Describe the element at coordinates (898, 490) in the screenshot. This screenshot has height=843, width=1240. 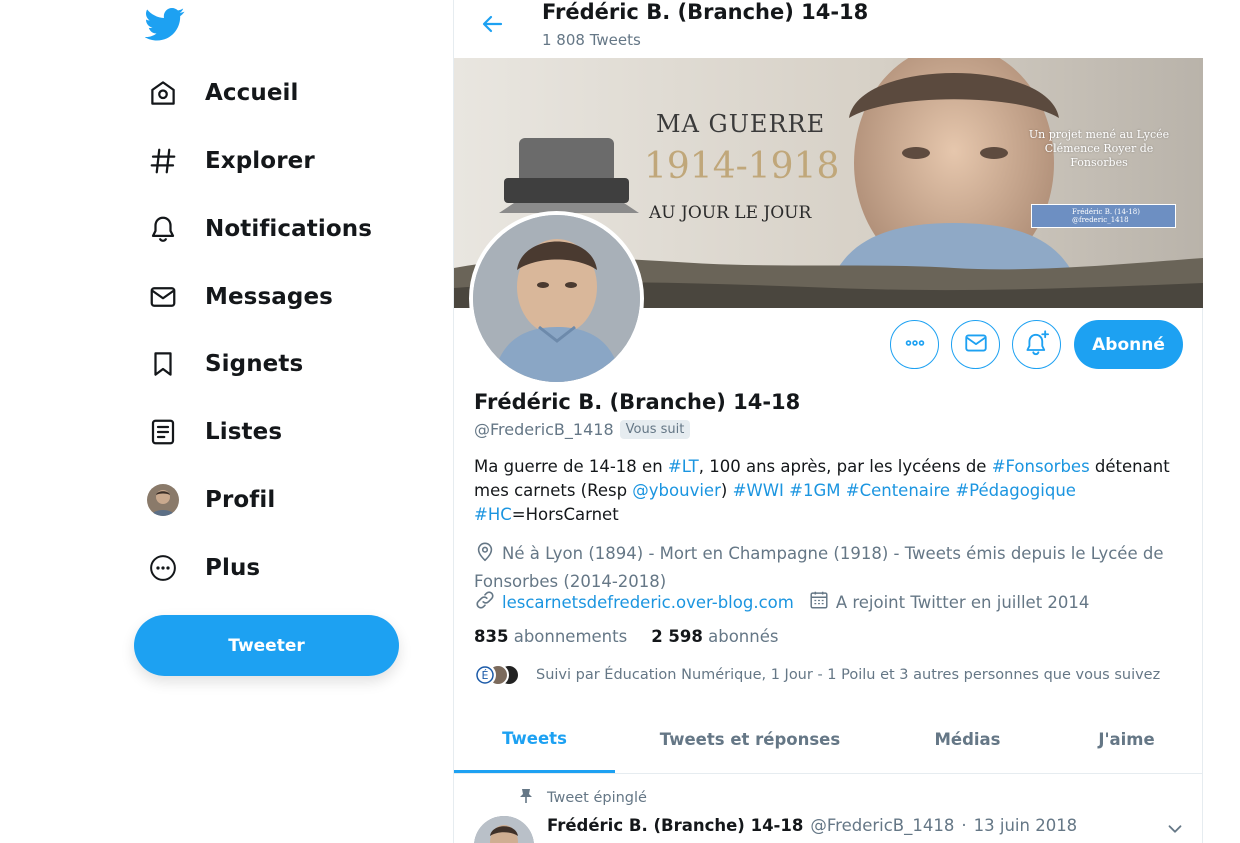
I see `hashtag-link: #Centenaire` at that location.